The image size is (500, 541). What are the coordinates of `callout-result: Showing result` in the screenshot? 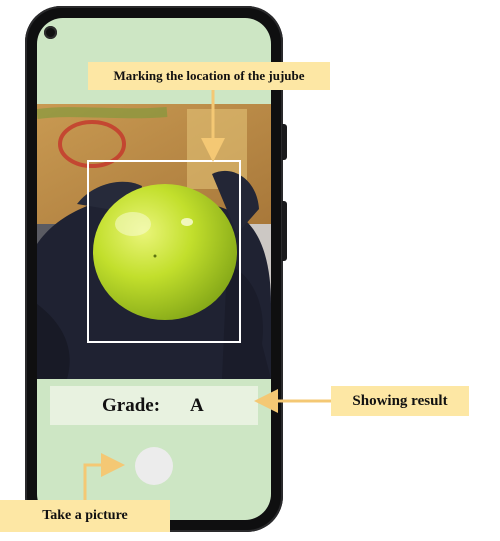 It's located at (400, 401).